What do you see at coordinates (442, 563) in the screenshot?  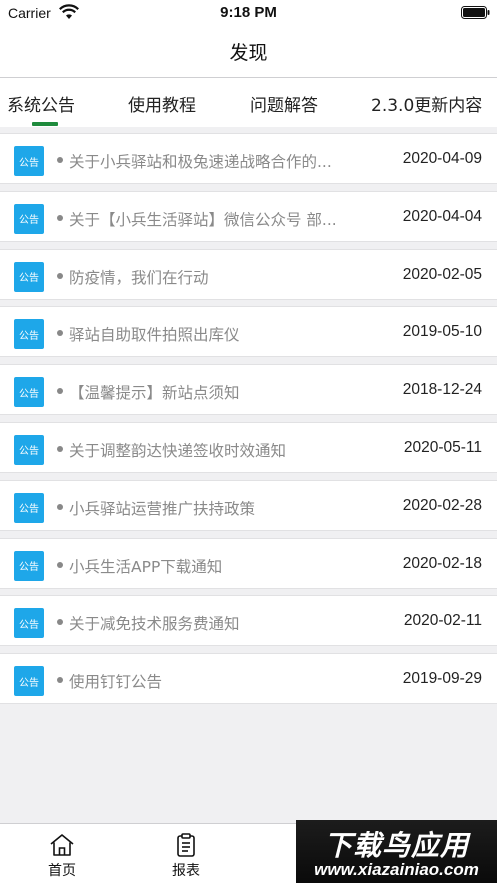 I see `notice-date: 2020-02-18` at bounding box center [442, 563].